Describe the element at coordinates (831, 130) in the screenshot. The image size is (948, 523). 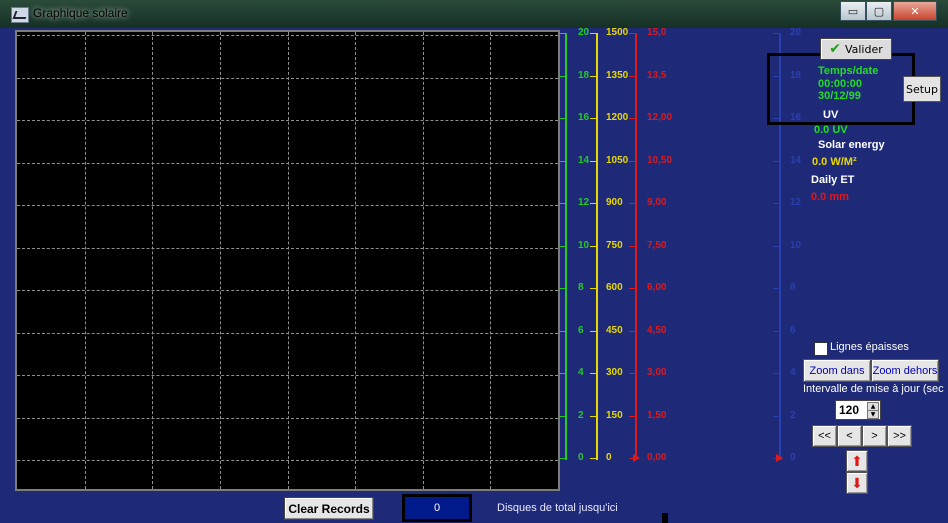
I see `uv-value: 0.0 UV` at that location.